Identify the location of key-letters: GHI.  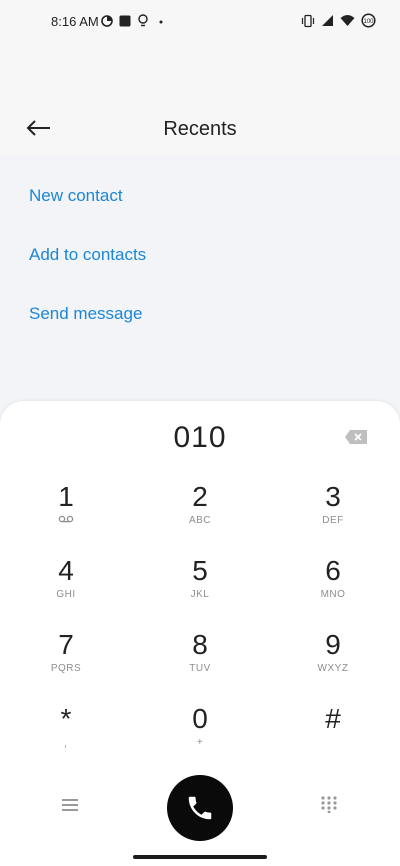
(66, 594).